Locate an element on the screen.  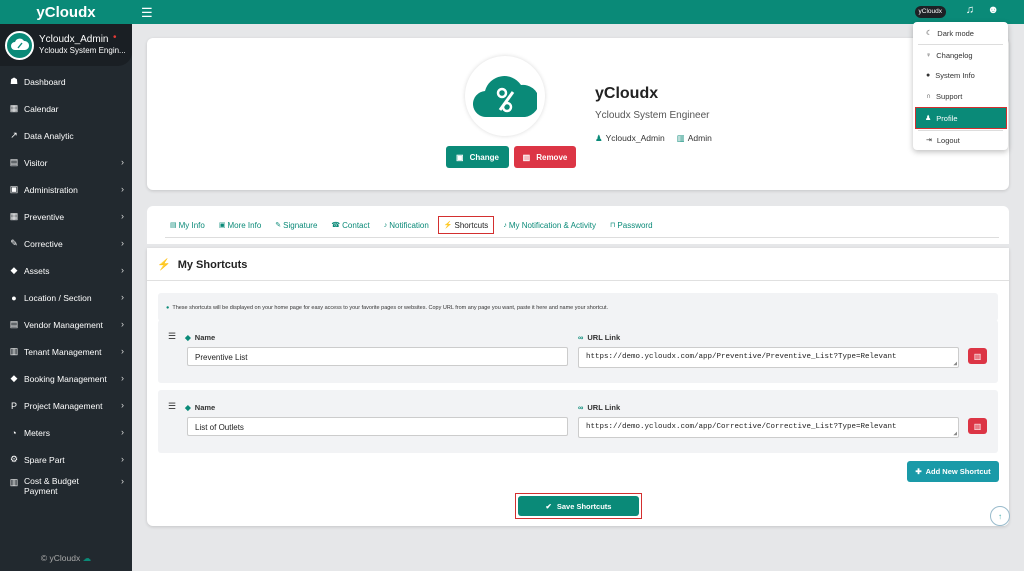
sidebar-item-assets: ◆ Assets › is located at coordinates (66, 270).